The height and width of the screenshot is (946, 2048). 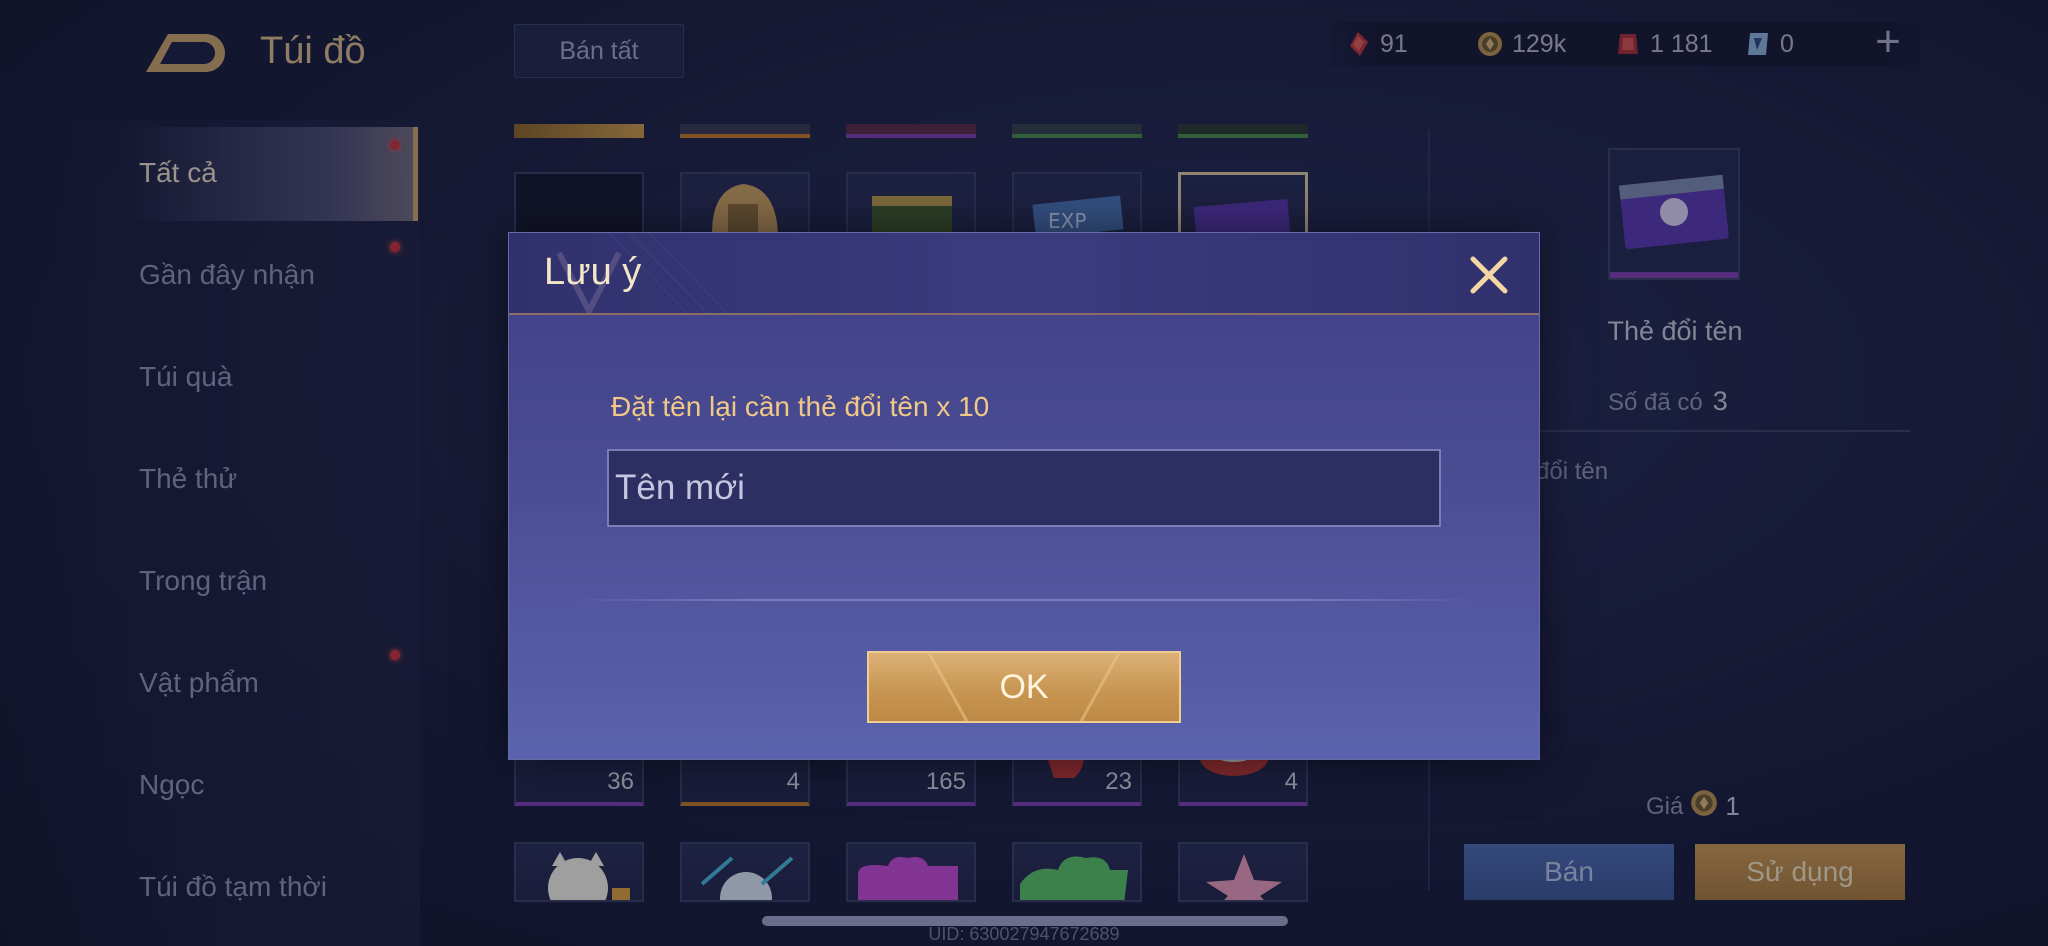 I want to click on close-icon, so click(x=1489, y=275).